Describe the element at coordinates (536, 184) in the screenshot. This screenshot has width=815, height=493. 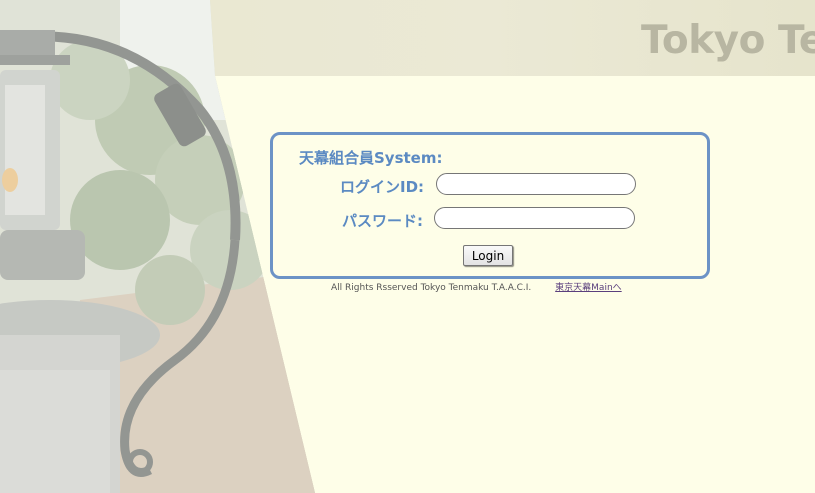
I see `login-id-input` at that location.